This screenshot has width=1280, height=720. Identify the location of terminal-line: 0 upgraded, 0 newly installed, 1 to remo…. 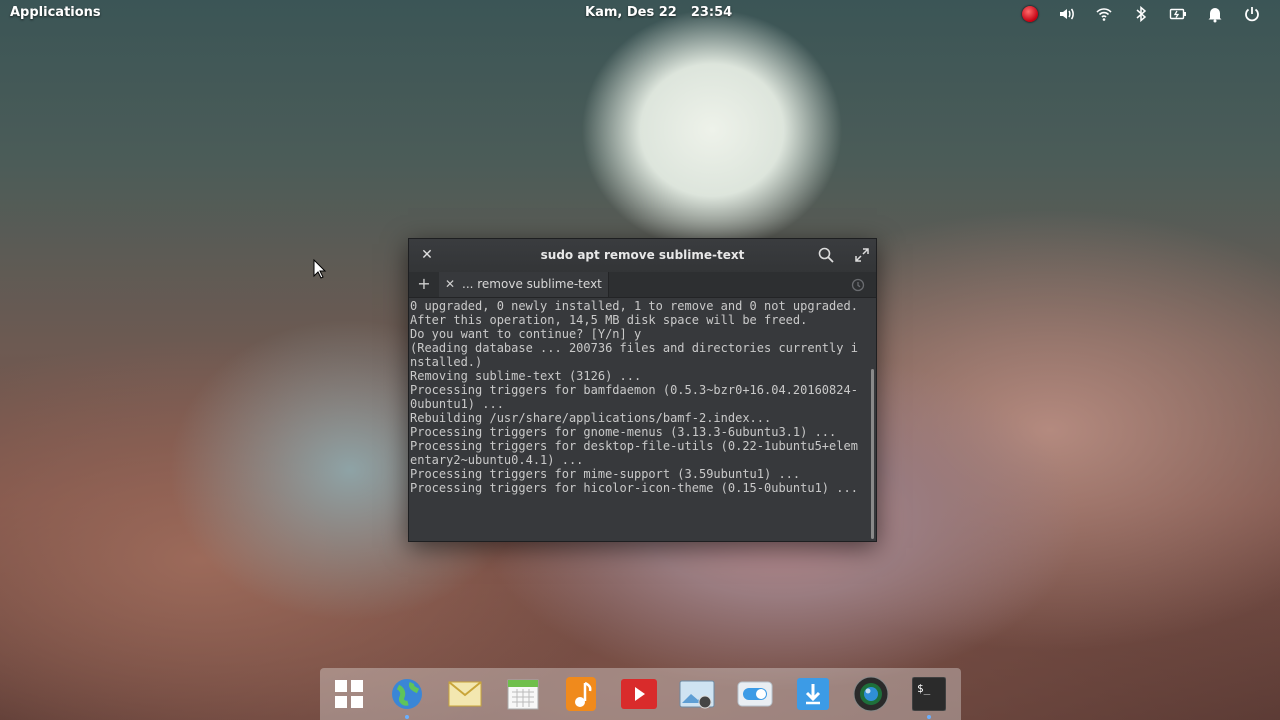
(634, 306).